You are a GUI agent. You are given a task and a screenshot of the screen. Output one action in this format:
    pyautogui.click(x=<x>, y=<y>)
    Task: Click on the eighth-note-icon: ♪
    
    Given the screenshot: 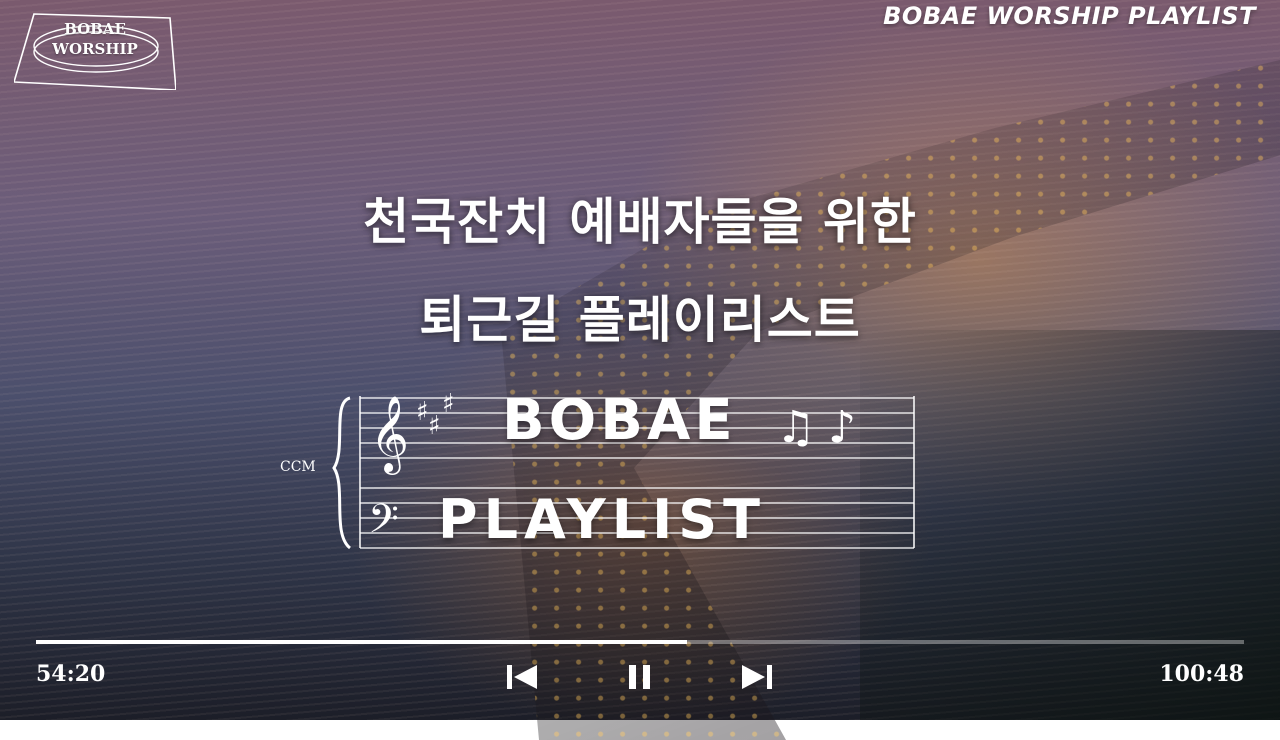 What is the action you would take?
    pyautogui.click(x=842, y=427)
    